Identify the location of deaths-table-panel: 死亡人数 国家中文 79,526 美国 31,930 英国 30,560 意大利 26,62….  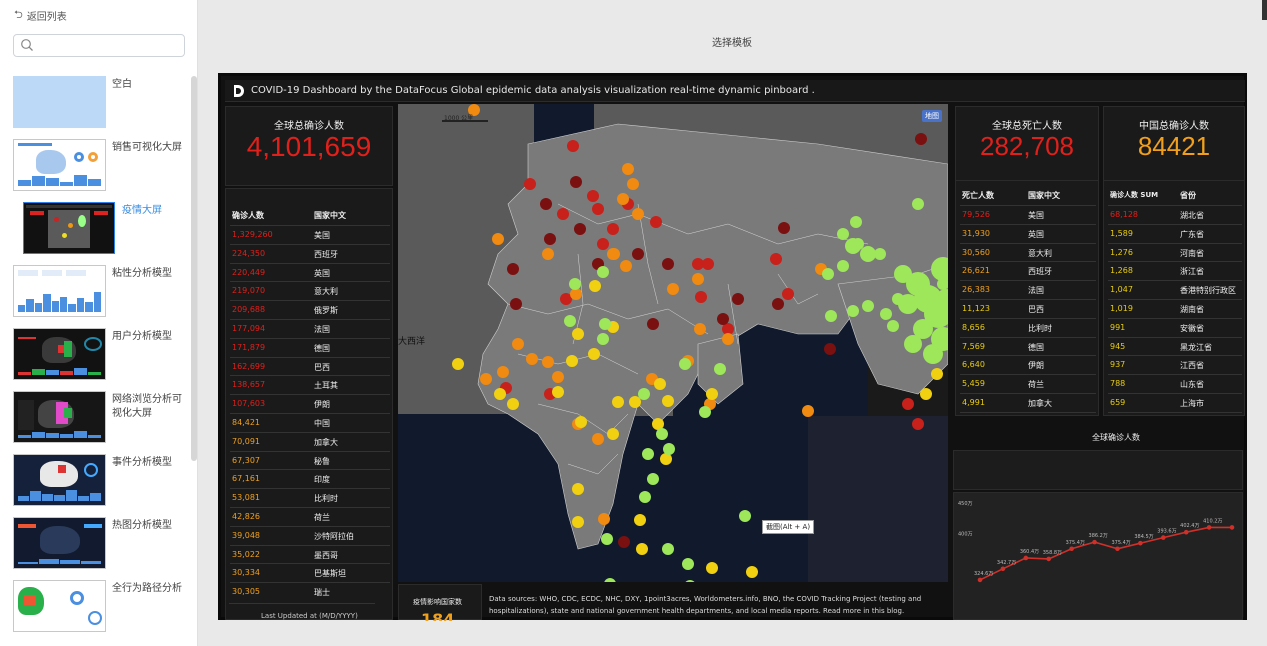
(1027, 298).